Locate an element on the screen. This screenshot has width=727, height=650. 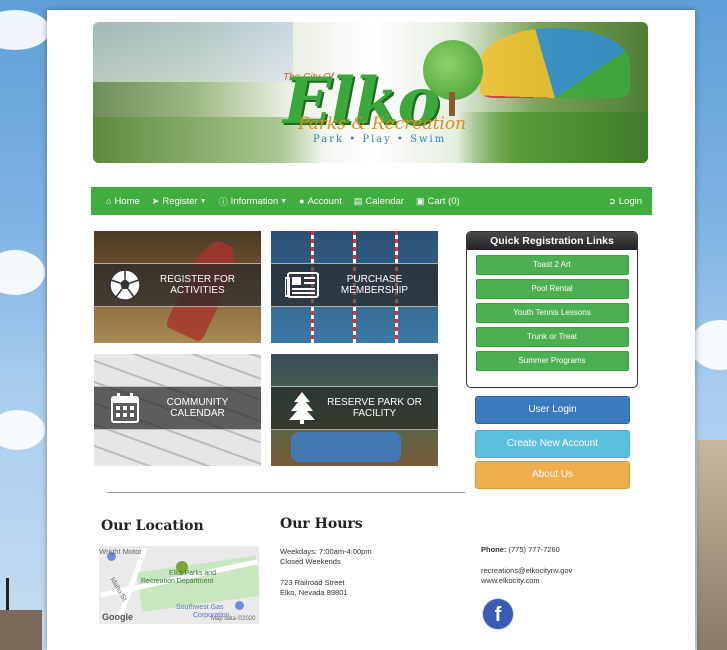
tree-icon is located at coordinates (302, 408).